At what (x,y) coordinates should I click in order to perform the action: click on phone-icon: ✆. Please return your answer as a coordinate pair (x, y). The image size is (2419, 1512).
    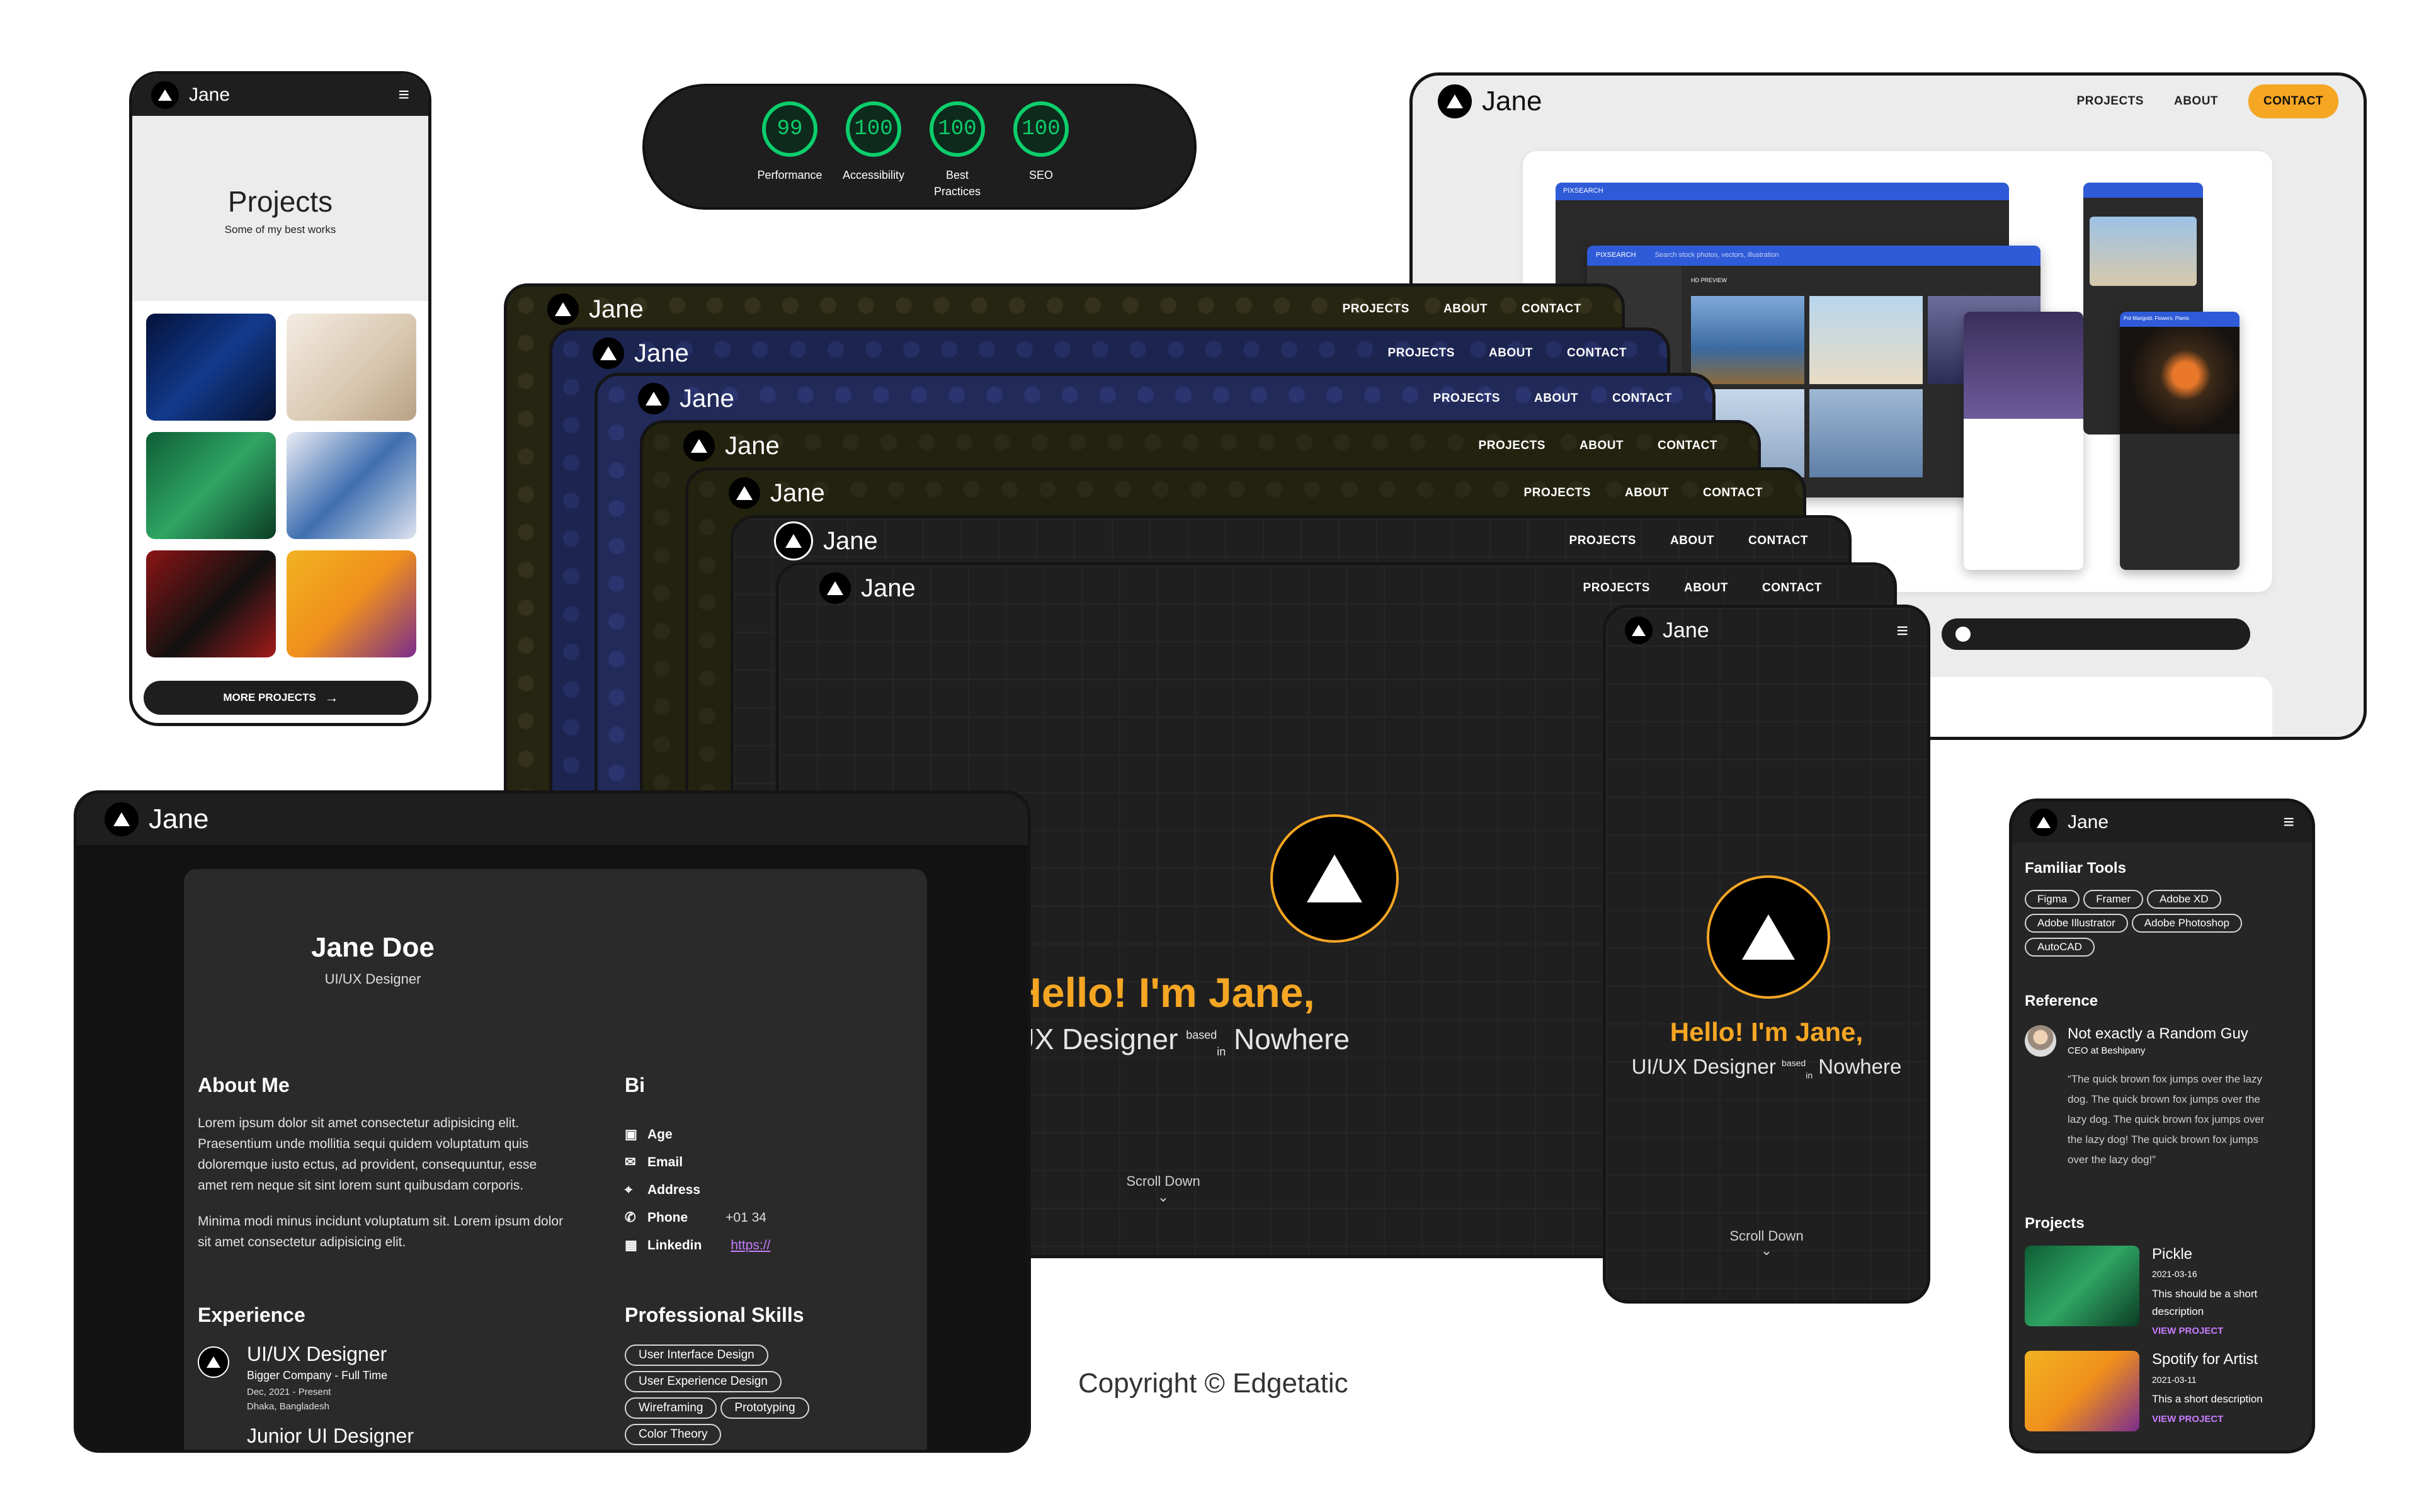
    Looking at the image, I should click on (630, 1217).